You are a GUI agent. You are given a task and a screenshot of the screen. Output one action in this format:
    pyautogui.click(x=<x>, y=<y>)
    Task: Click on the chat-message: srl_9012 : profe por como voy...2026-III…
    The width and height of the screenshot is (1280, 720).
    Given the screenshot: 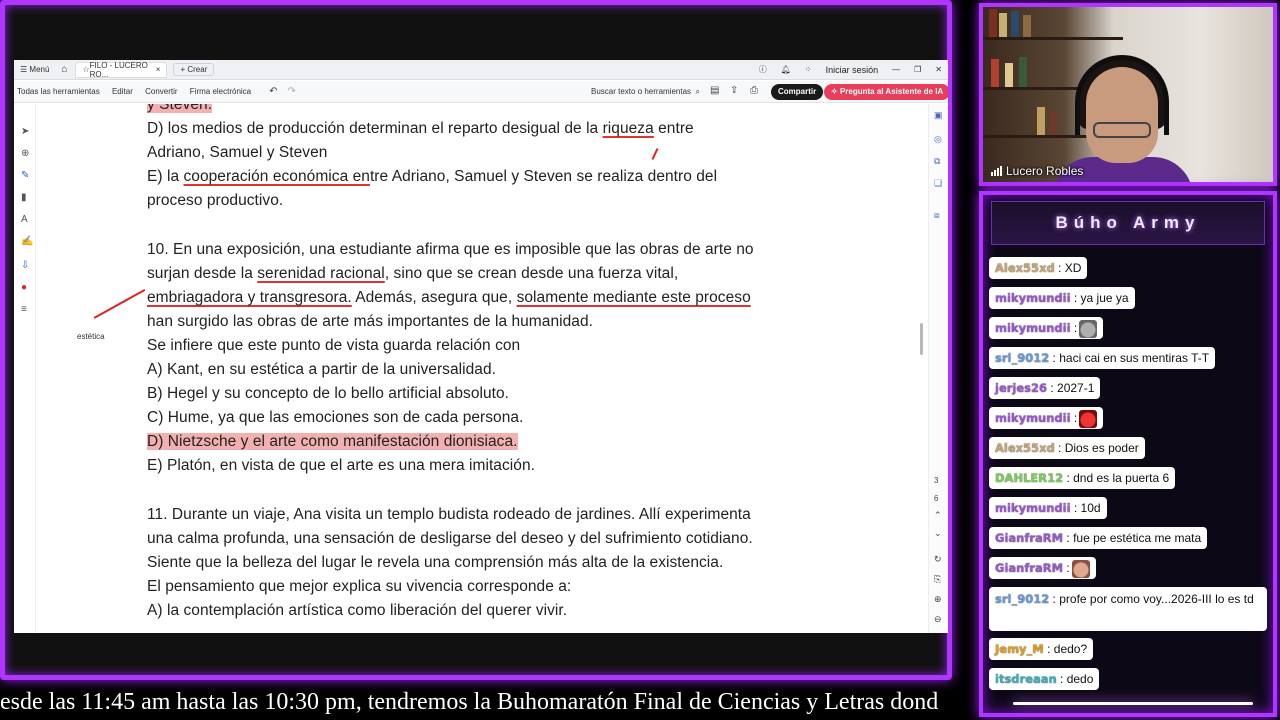 What is the action you would take?
    pyautogui.click(x=1128, y=609)
    